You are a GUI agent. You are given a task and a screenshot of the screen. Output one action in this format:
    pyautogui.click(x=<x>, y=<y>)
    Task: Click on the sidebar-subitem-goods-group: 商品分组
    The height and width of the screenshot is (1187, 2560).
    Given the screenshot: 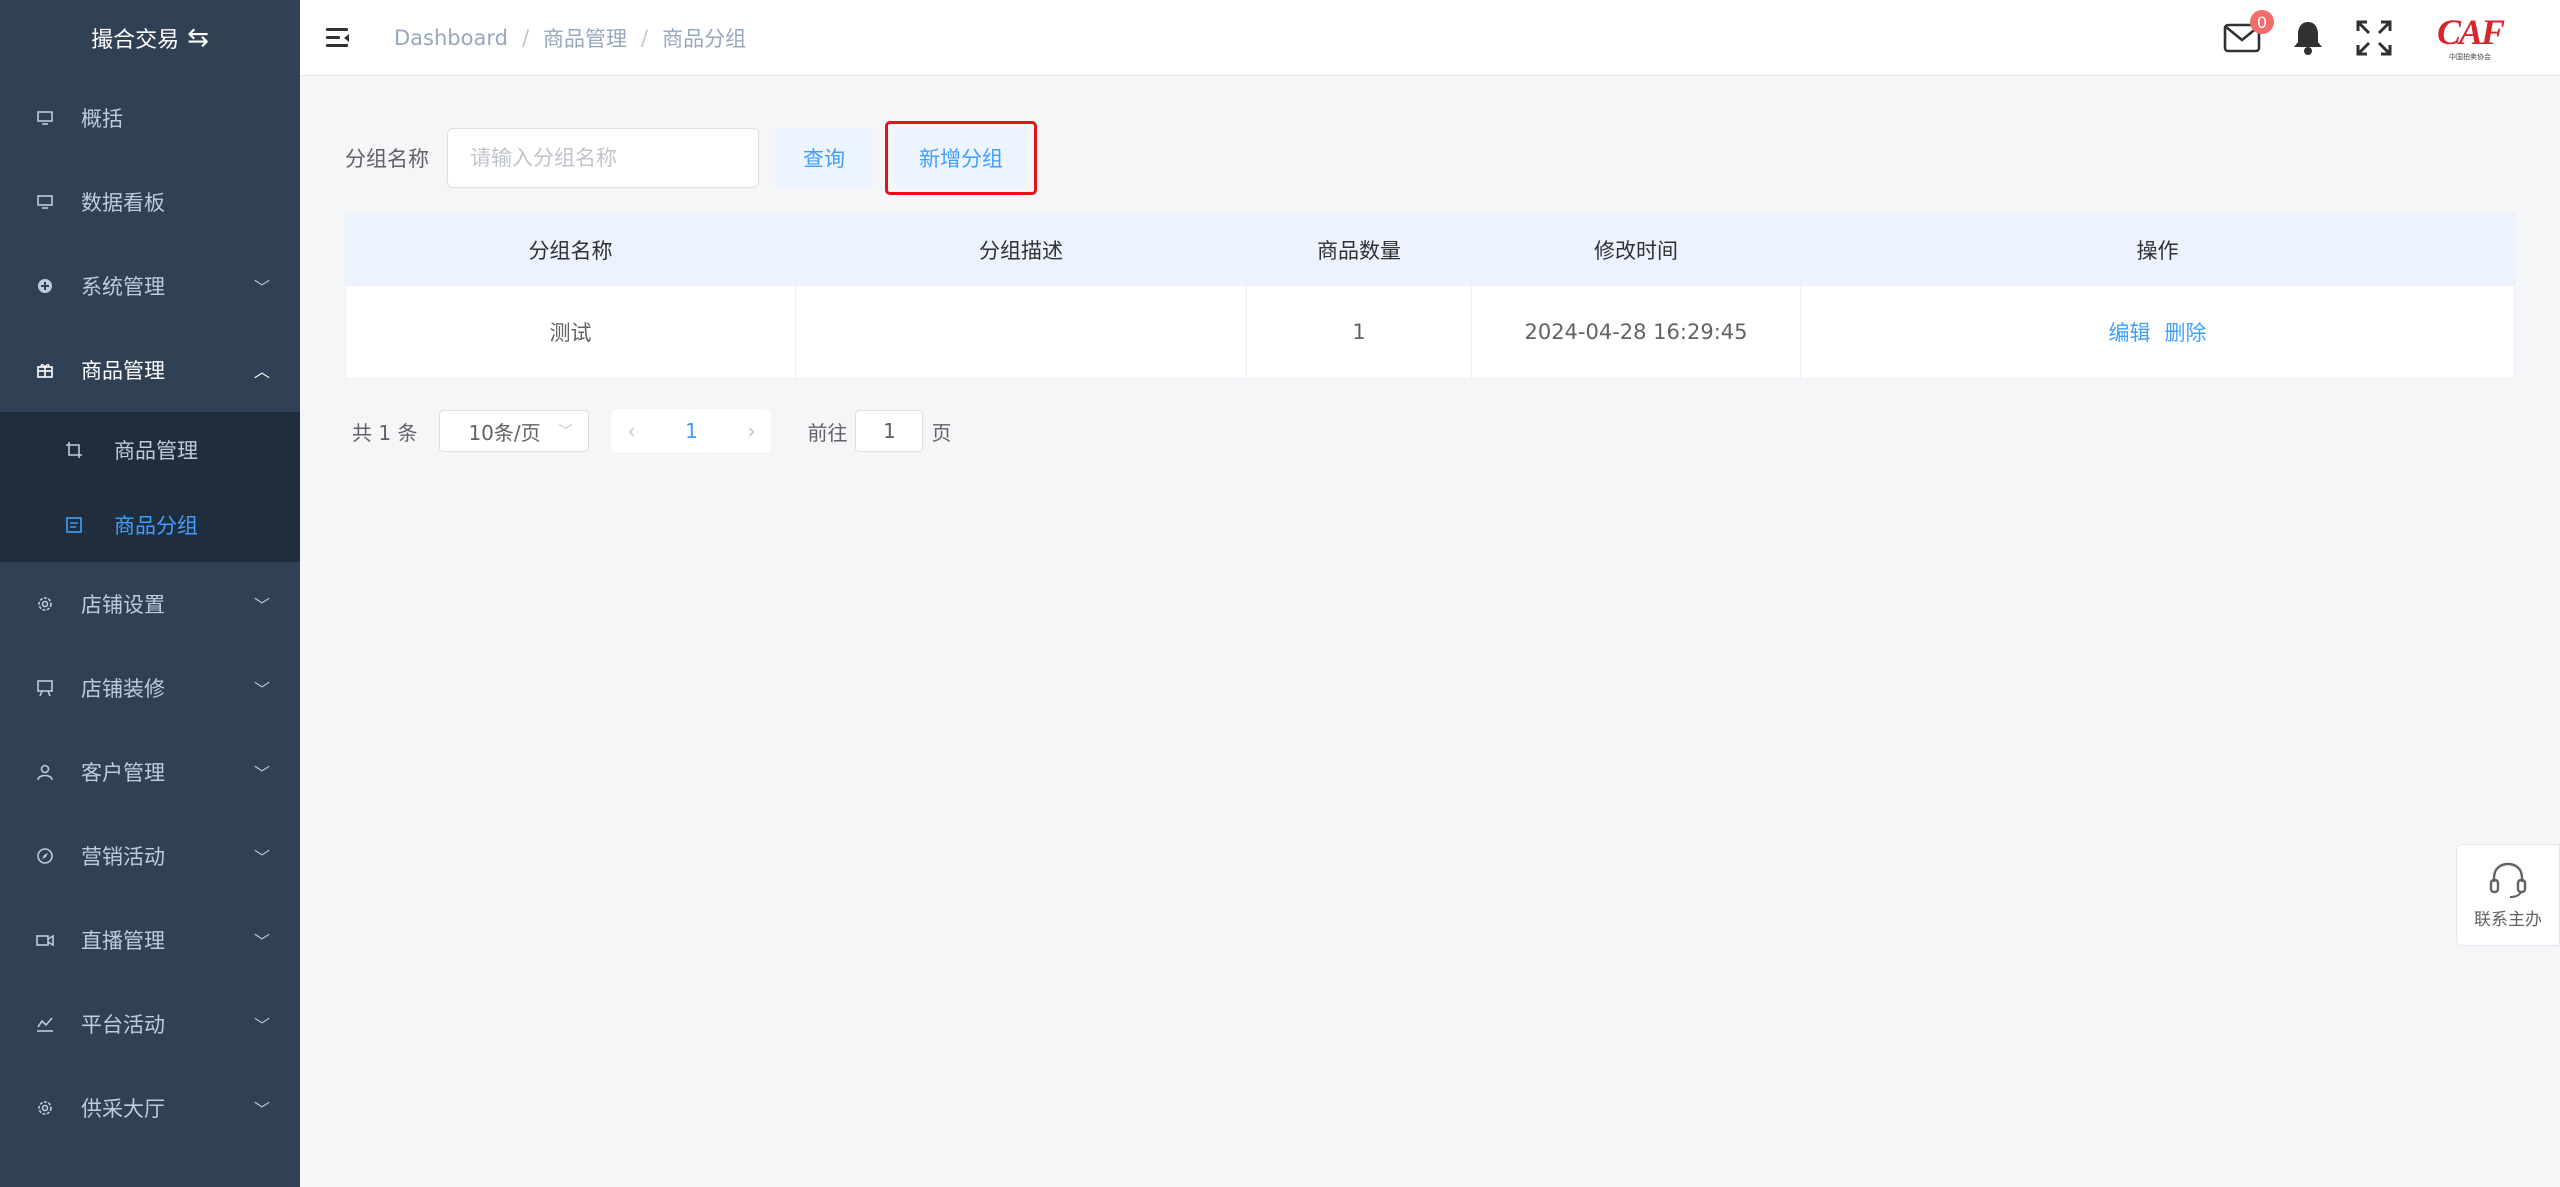 What is the action you would take?
    pyautogui.click(x=150, y=524)
    